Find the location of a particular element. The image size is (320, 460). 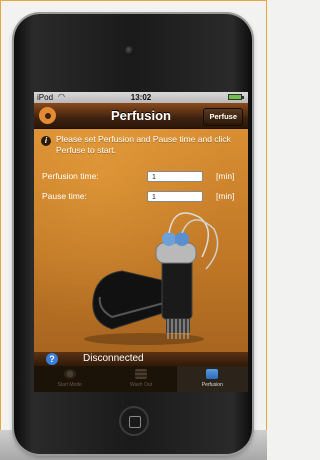

connection-bar: ? Disconnected is located at coordinates (141, 359).